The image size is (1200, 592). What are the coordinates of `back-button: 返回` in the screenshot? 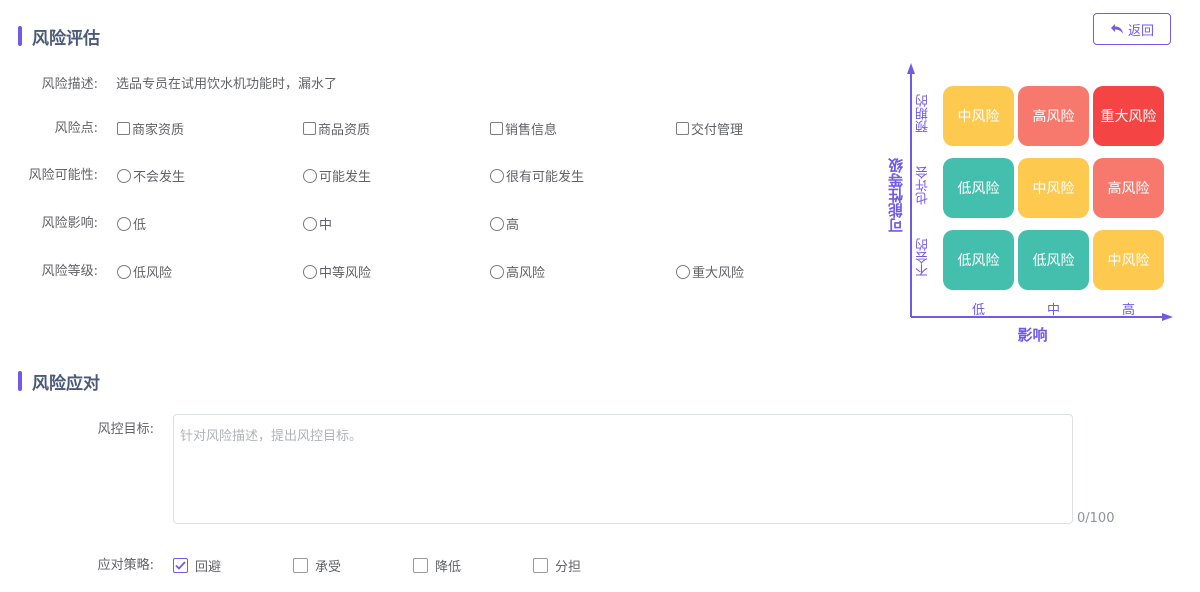 It's located at (1132, 29).